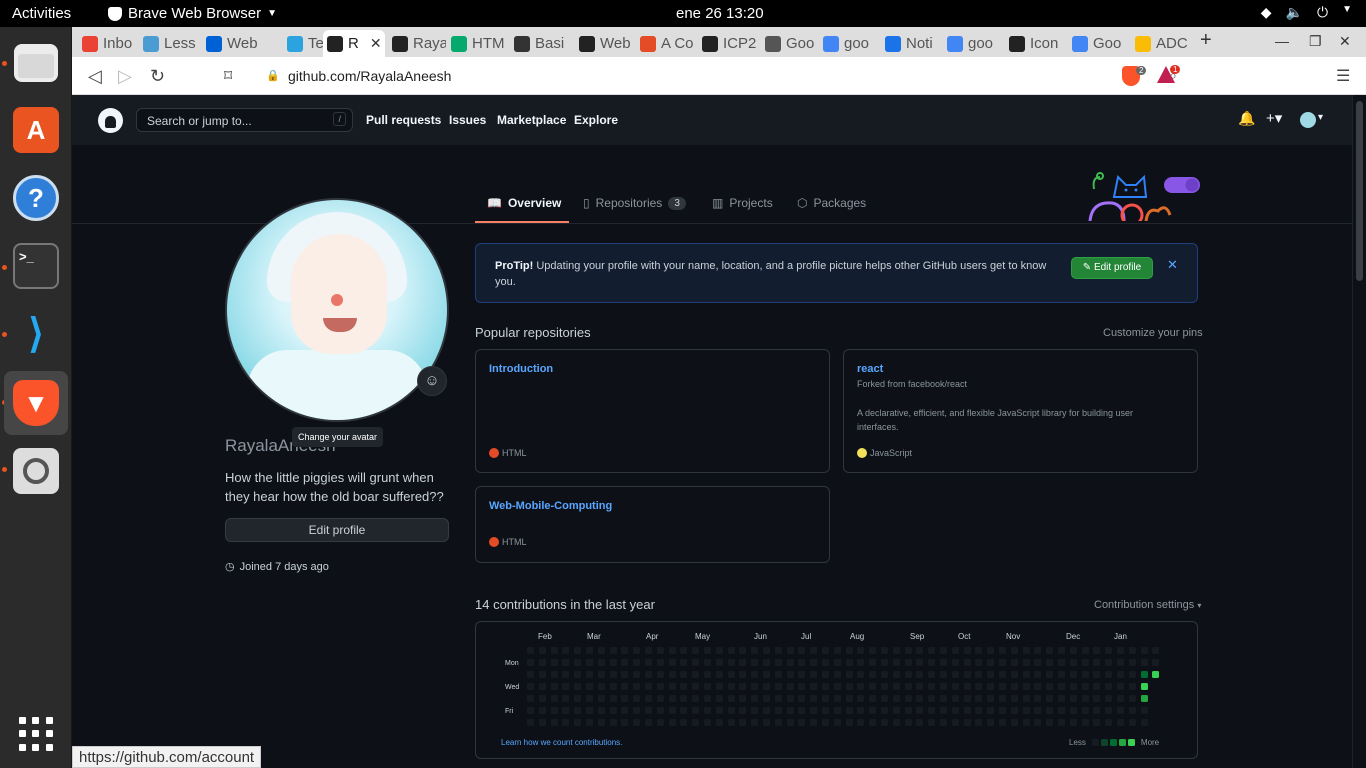 Image resolution: width=1366 pixels, height=768 pixels. What do you see at coordinates (1153, 333) in the screenshot?
I see `customize-pins-link: Customize your pins` at bounding box center [1153, 333].